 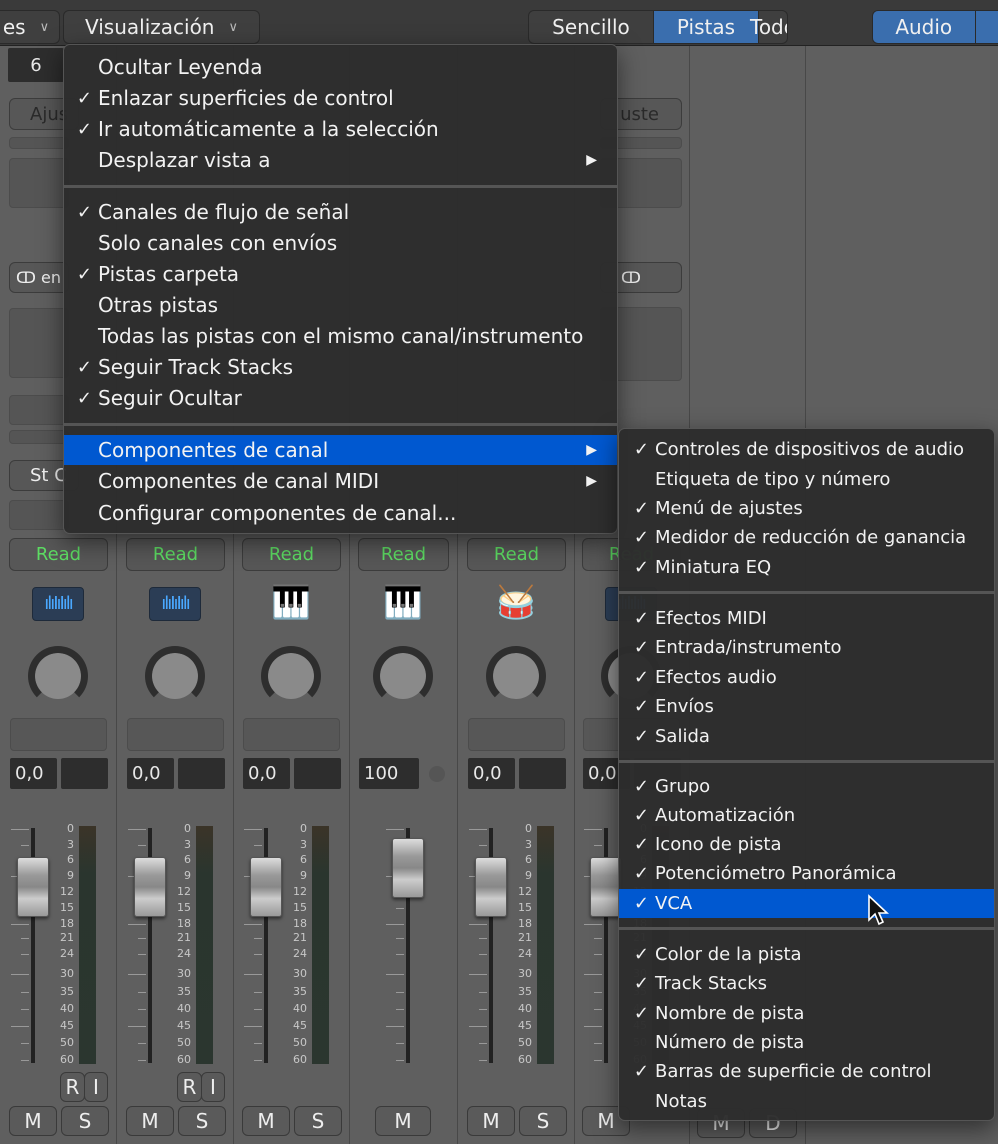 I want to click on menu-item-barras-de-superficie-de-control: ✓ Barras de superficie de control, so click(x=806, y=1071).